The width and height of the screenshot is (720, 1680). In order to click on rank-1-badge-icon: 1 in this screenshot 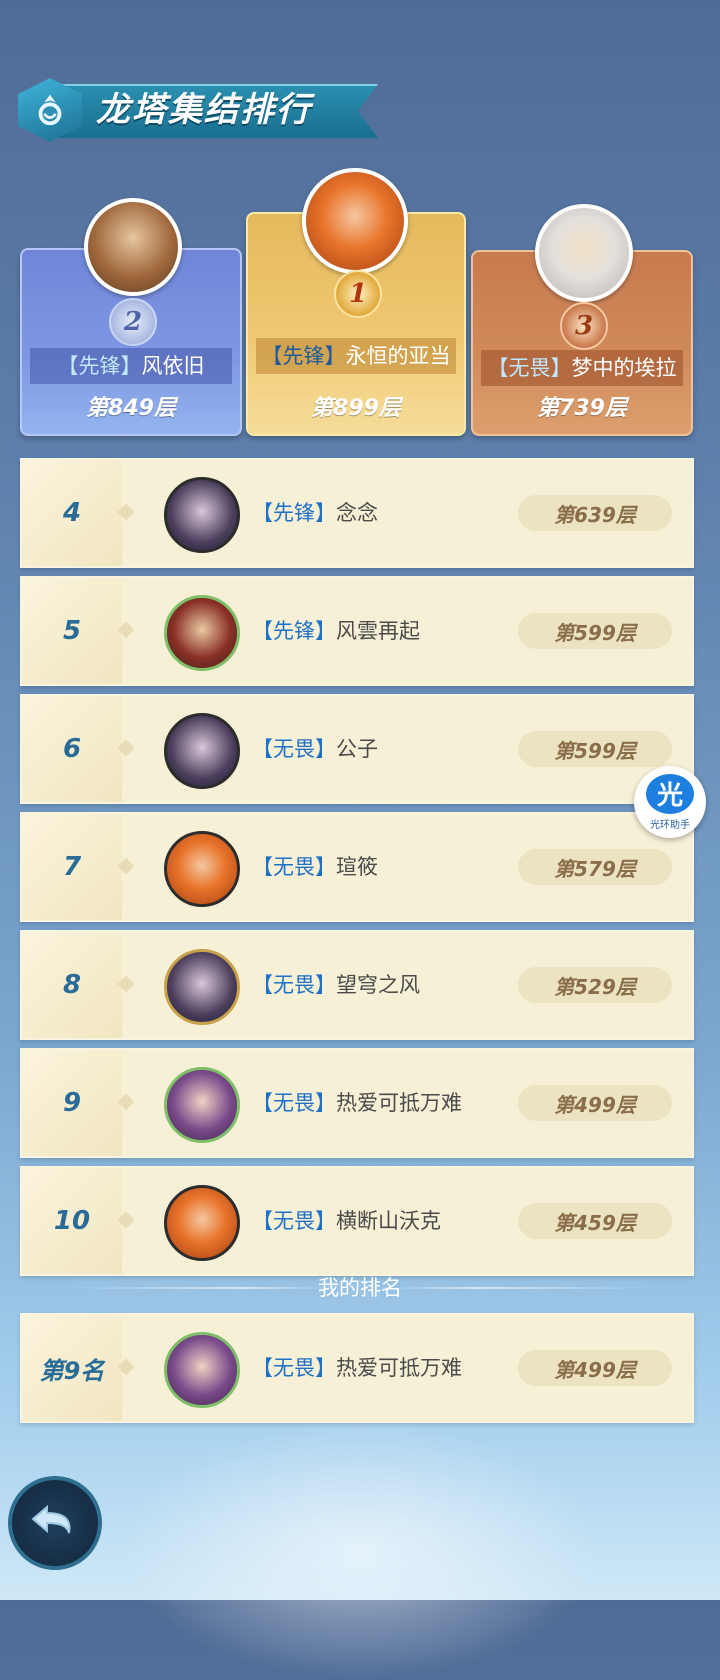, I will do `click(358, 294)`.